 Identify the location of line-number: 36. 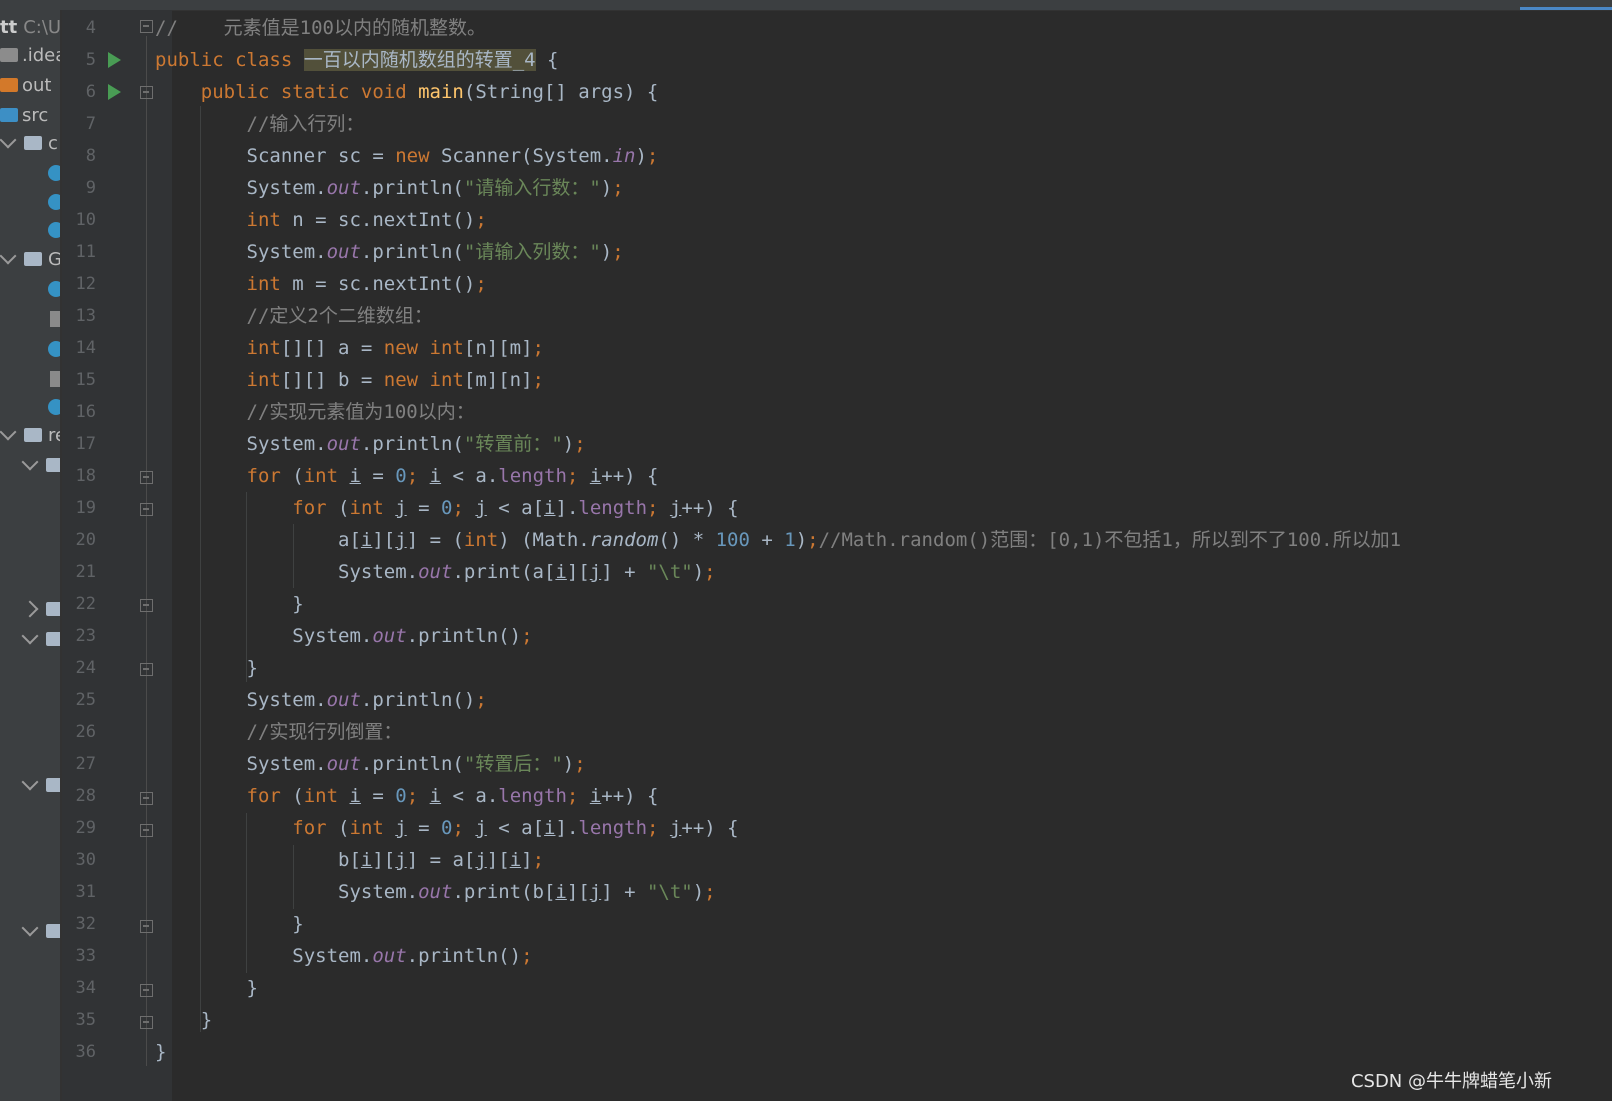
(85, 1052).